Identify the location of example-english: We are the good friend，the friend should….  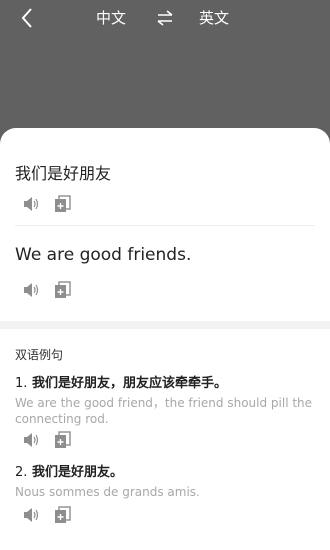
(164, 411).